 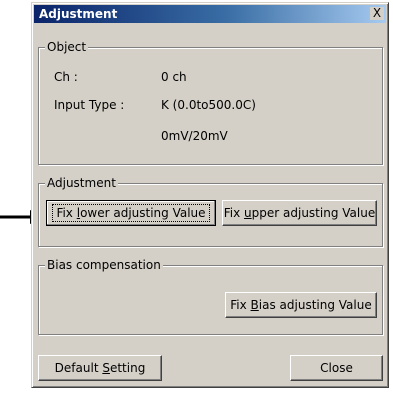 I want to click on default-setting-label: Default Setting, so click(x=100, y=368).